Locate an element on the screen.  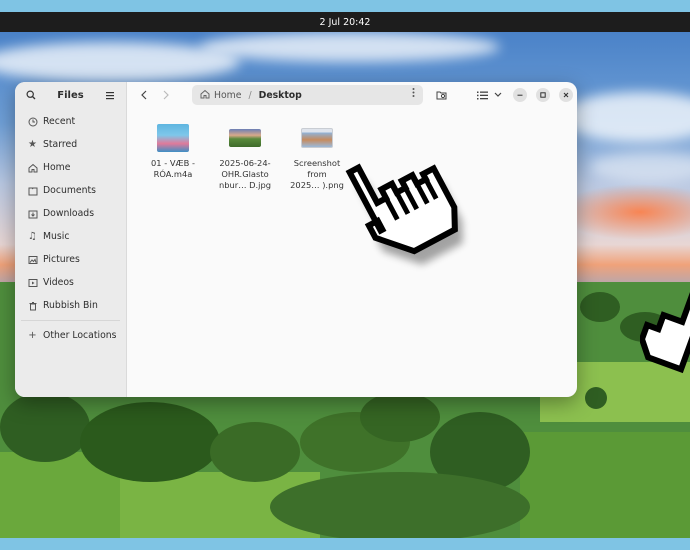
breadcrumb-home: Home is located at coordinates (227, 95).